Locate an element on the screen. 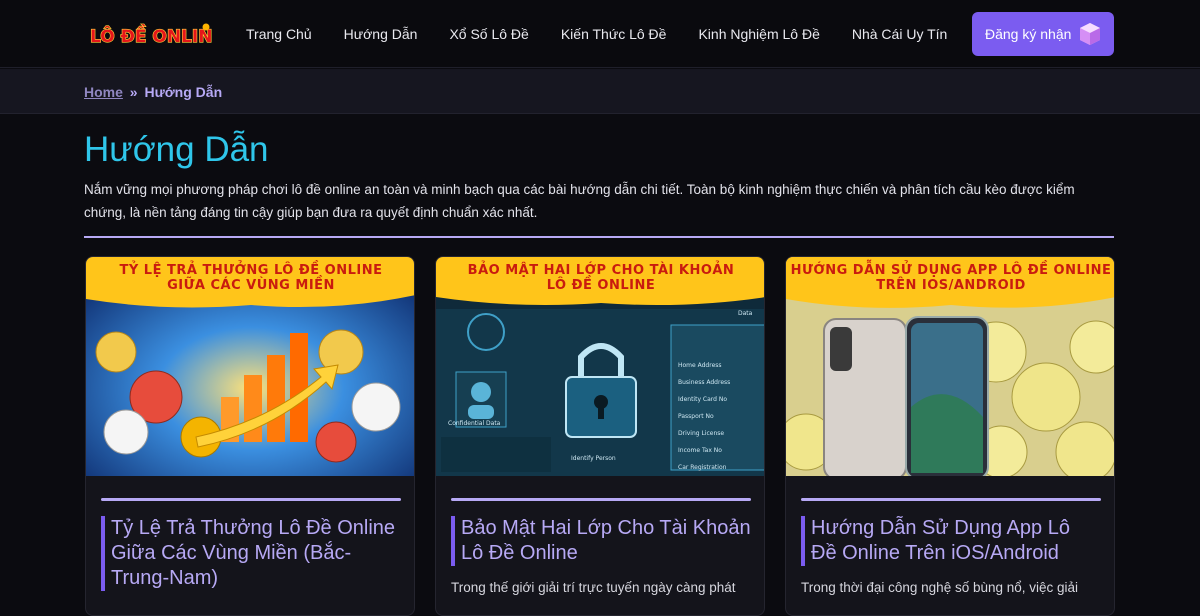 This screenshot has width=1200, height=616. svg-text: Car Registration is located at coordinates (702, 467).